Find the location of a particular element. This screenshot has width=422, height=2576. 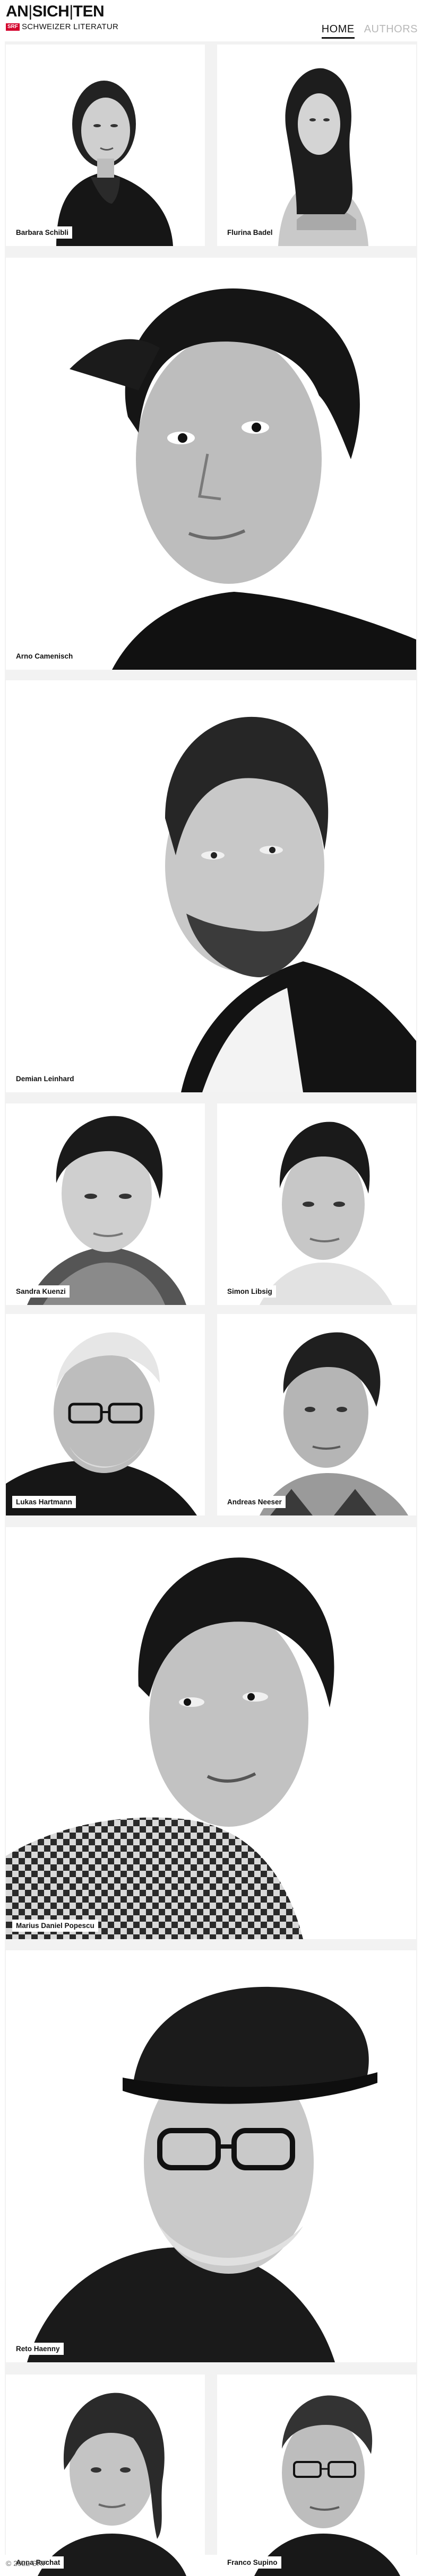

main-nav: HOME AUTHORS is located at coordinates (369, 31).